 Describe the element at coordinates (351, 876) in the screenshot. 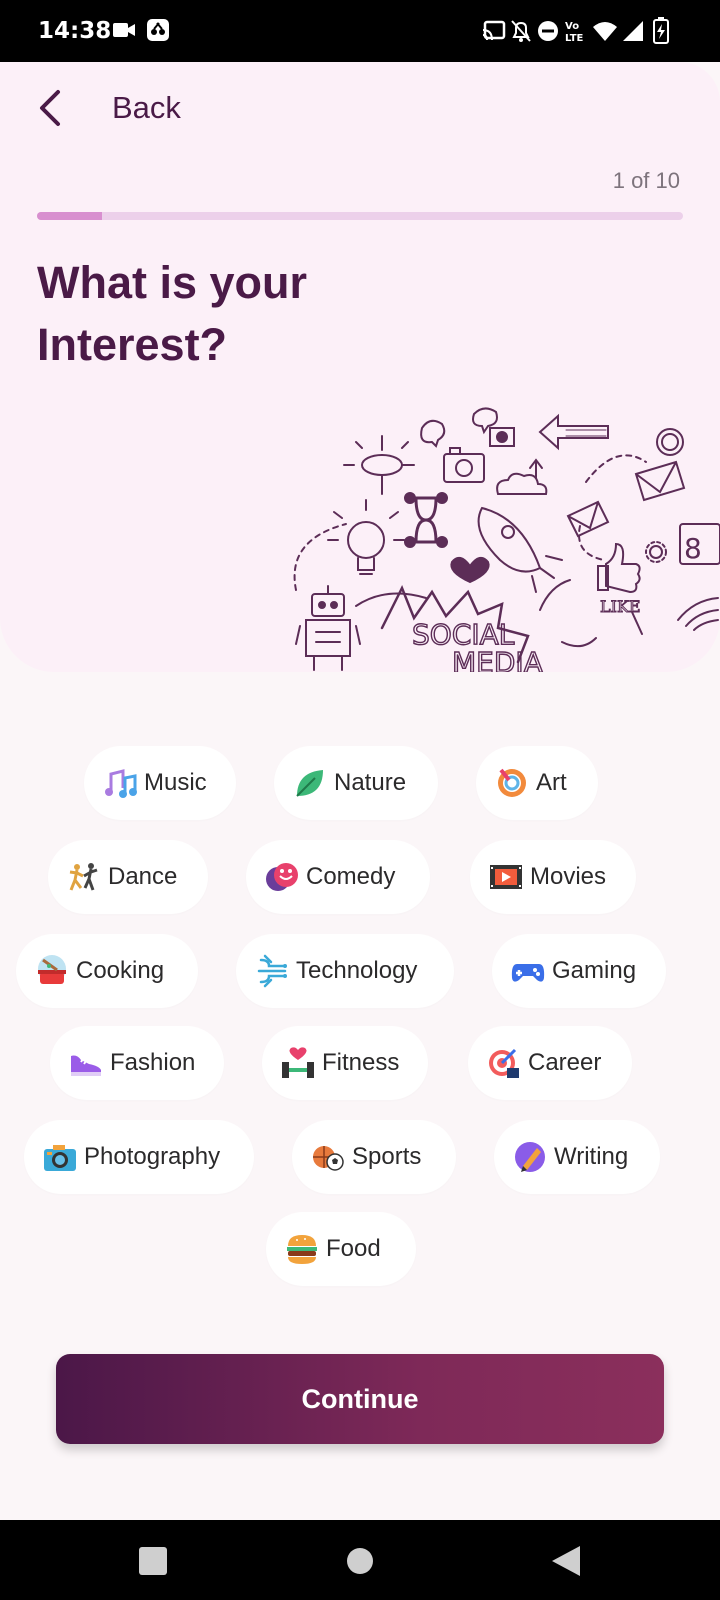

I see `interest-label: Comedy` at that location.